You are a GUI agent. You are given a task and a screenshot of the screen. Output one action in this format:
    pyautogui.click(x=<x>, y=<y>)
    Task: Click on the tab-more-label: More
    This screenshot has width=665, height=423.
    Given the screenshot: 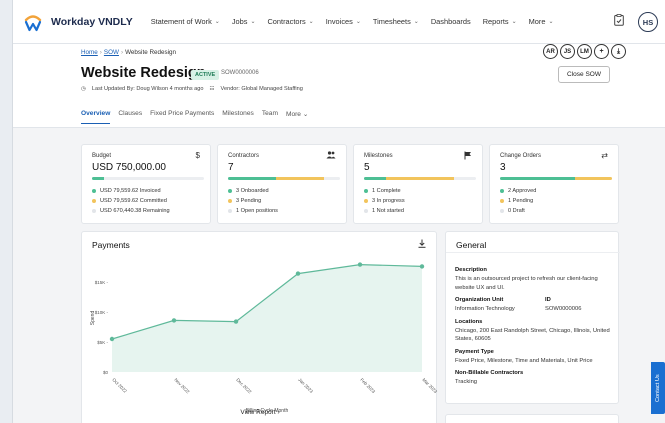 What is the action you would take?
    pyautogui.click(x=293, y=114)
    